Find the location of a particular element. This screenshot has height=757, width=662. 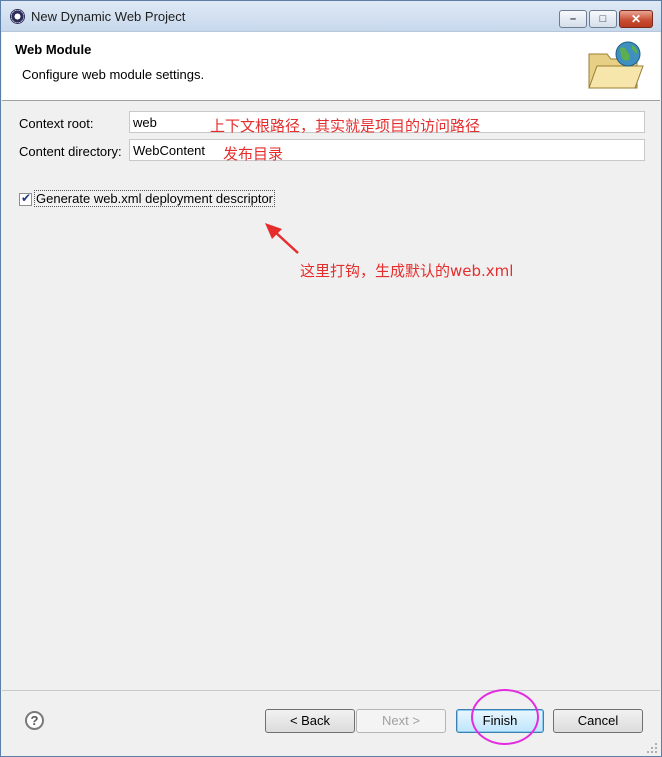

generate-descriptor-checkbox: ✔ is located at coordinates (25, 198).